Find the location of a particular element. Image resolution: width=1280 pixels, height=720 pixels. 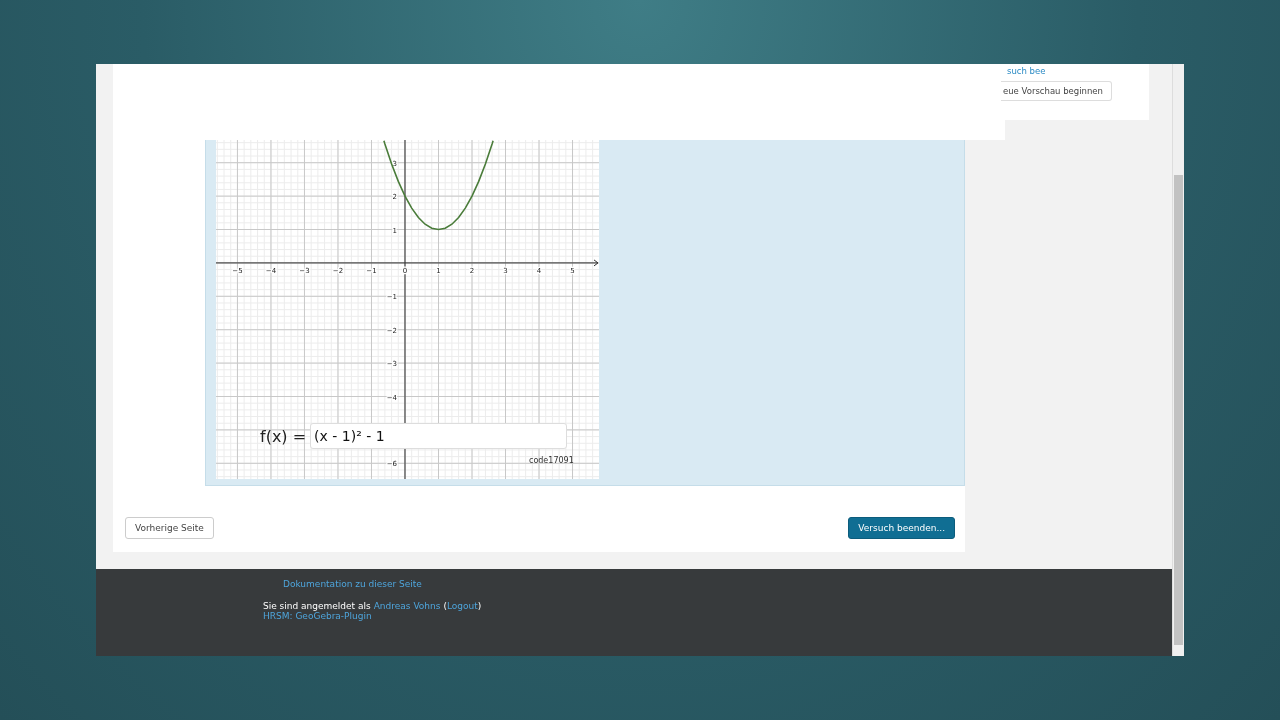

logout-link: Logout is located at coordinates (462, 606).